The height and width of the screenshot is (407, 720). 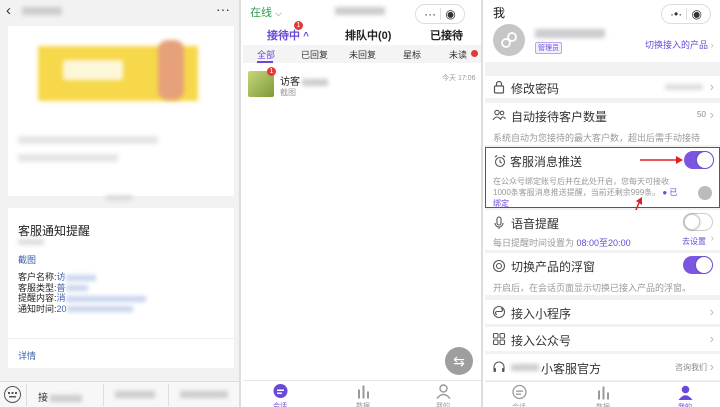 What do you see at coordinates (553, 267) in the screenshot?
I see `float-label: 切换产品的浮窗` at bounding box center [553, 267].